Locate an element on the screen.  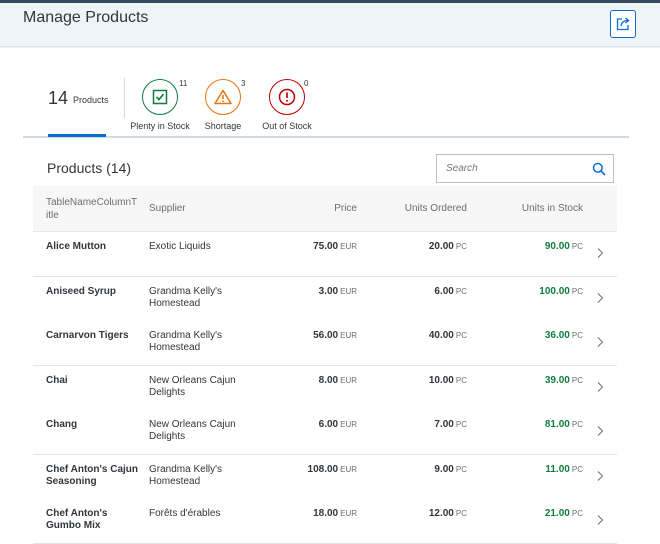
product-name: Chef Anton's Cajun Seasoning is located at coordinates (92, 475).